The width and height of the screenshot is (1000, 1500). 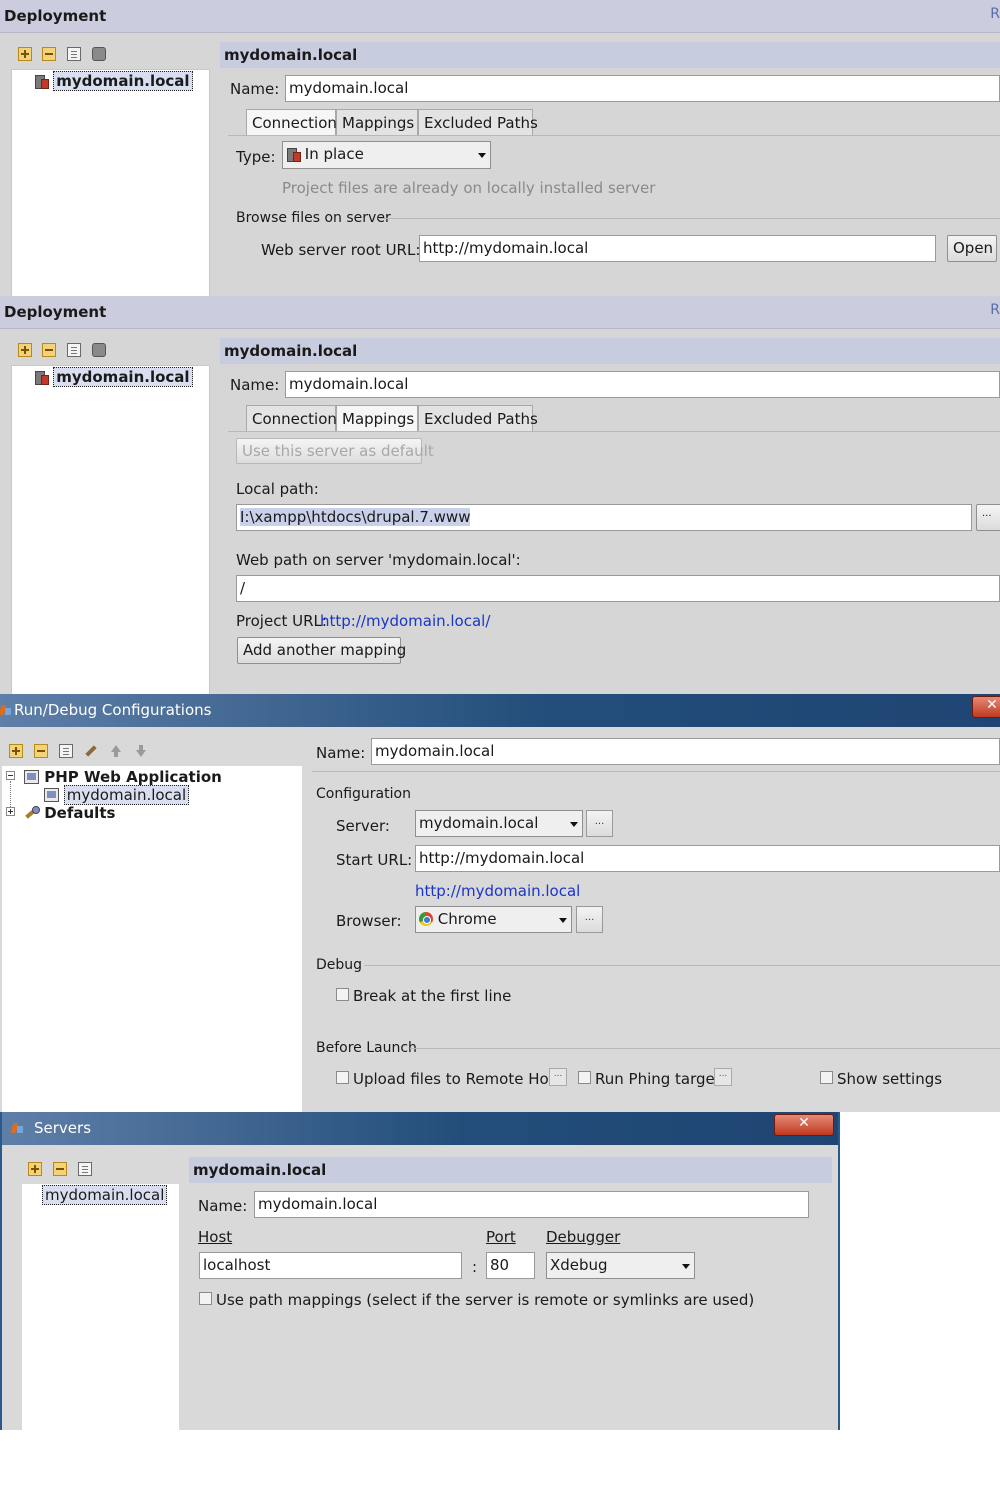 What do you see at coordinates (335, 451) in the screenshot?
I see `use-as-default-button: Use this server as default` at bounding box center [335, 451].